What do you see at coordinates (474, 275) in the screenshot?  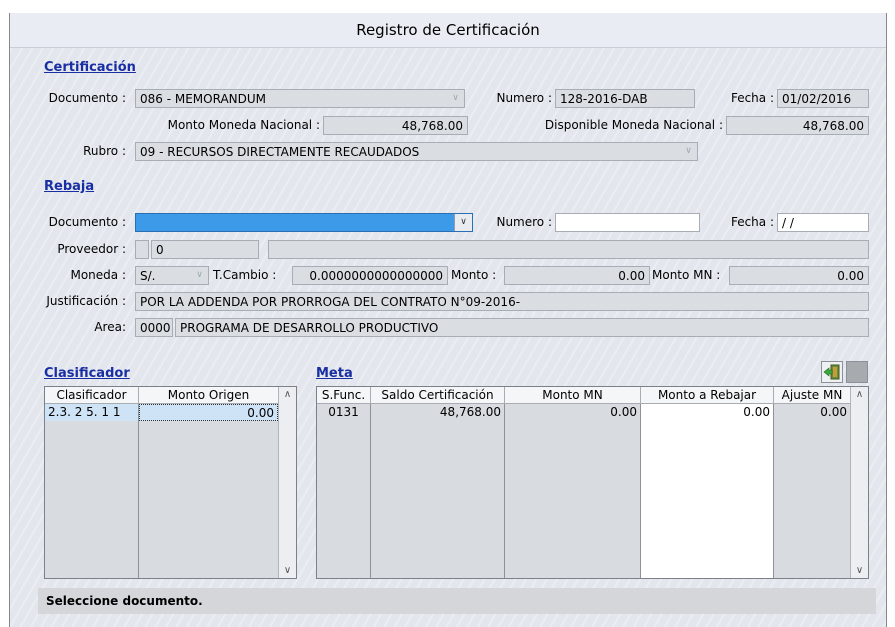 I see `monto-label: Monto :` at bounding box center [474, 275].